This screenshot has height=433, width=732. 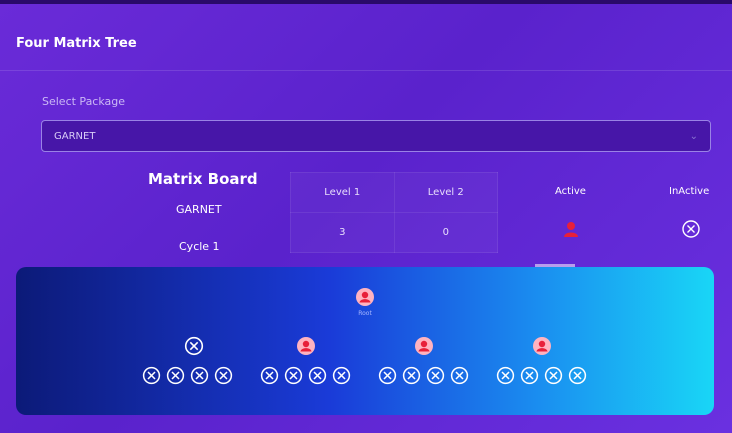 I want to click on legend-active-label: Active, so click(x=570, y=191).